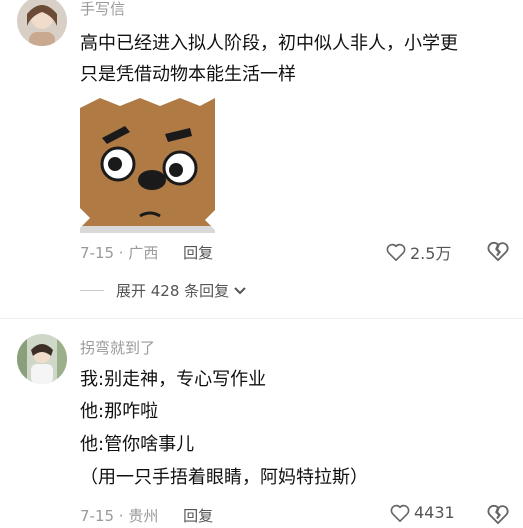 The image size is (523, 528). Describe the element at coordinates (137, 444) in the screenshot. I see `comment-text-line: 他:管你啥事儿` at that location.